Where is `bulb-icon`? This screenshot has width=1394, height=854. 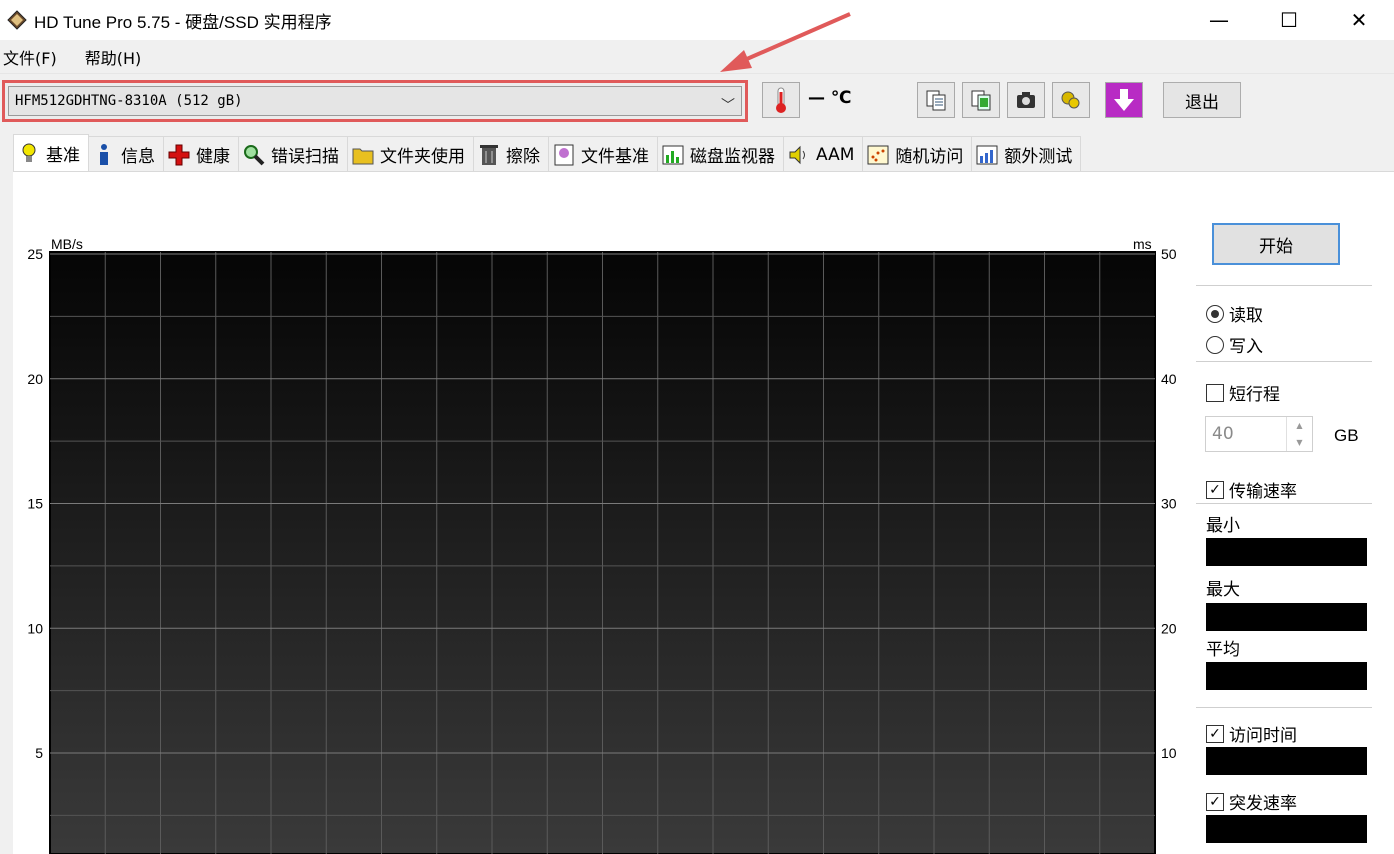 bulb-icon is located at coordinates (29, 154).